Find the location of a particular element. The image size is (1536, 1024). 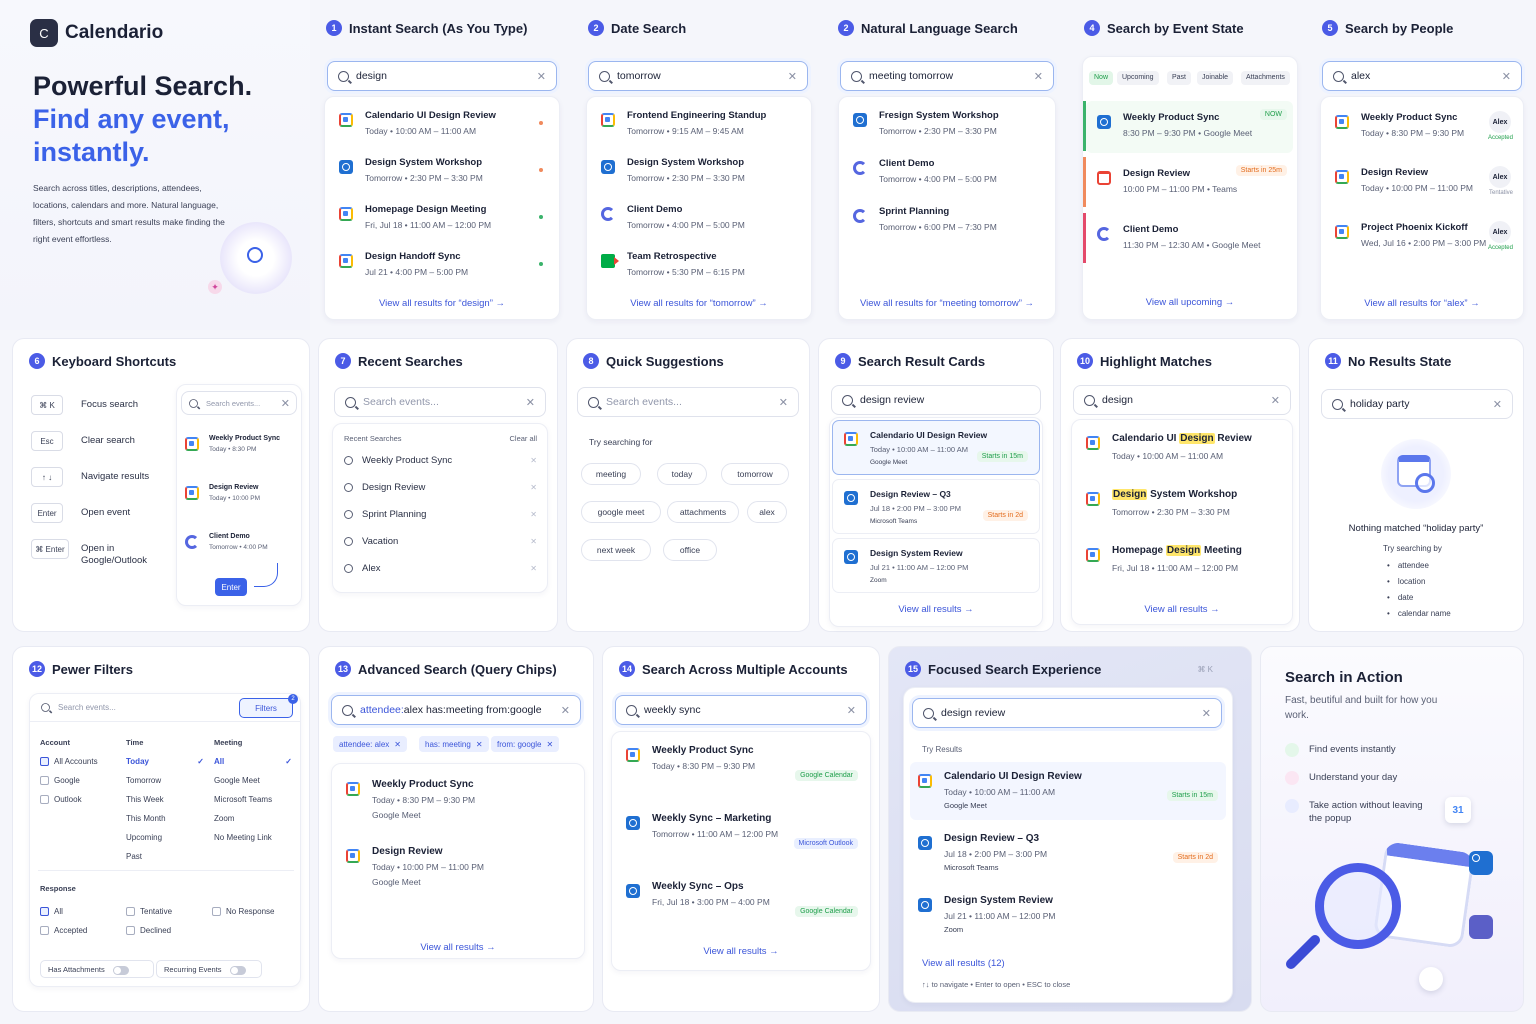

result-item: Design Review Today • 10:00 PM is located at coordinates (222, 493).